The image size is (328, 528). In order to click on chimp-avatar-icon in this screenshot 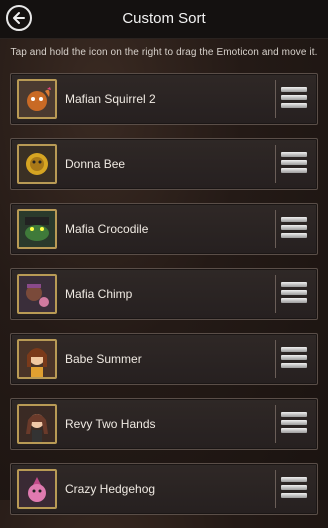, I will do `click(37, 294)`.